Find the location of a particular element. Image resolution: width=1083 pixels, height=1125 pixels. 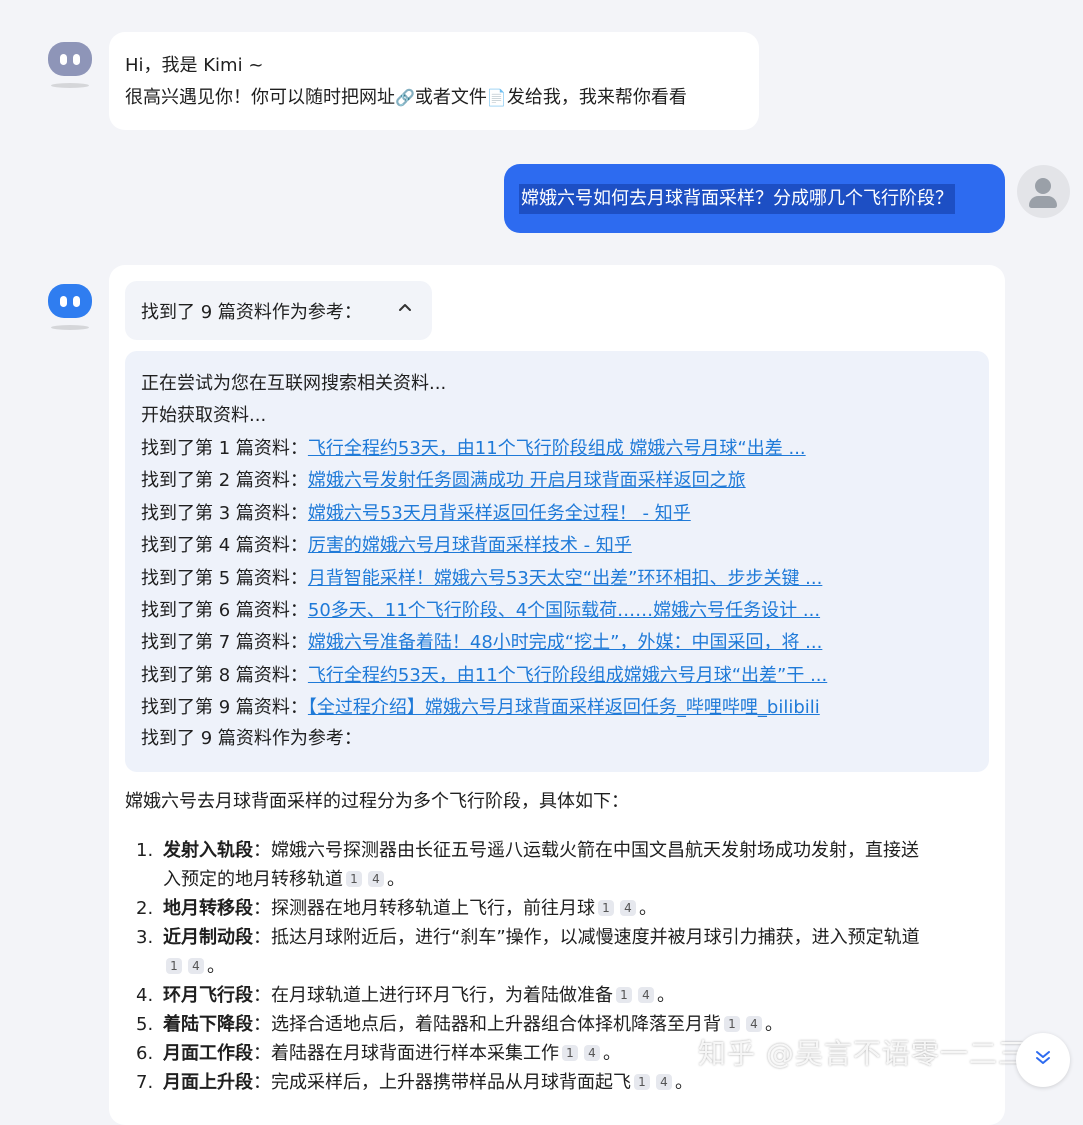

search-footer: 找到了 9 篇资料作为参考： is located at coordinates (251, 738).